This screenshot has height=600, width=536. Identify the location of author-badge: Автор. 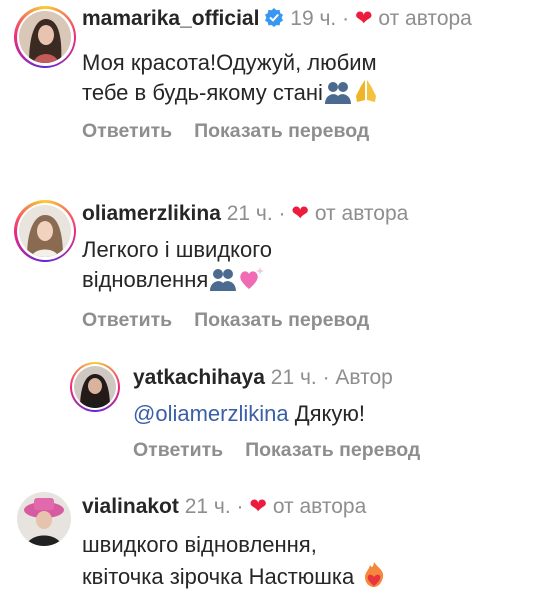
(364, 377).